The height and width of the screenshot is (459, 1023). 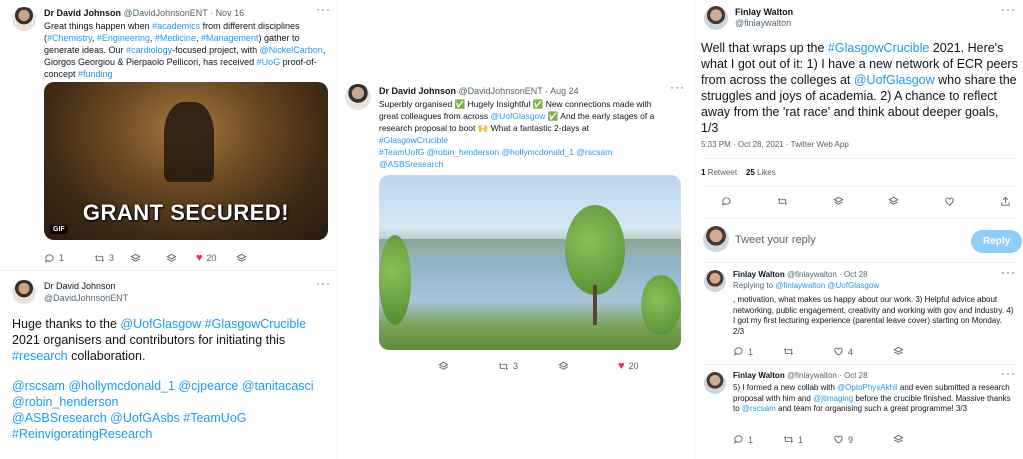 I want to click on tweet-date: Aug 24, so click(x=564, y=91).